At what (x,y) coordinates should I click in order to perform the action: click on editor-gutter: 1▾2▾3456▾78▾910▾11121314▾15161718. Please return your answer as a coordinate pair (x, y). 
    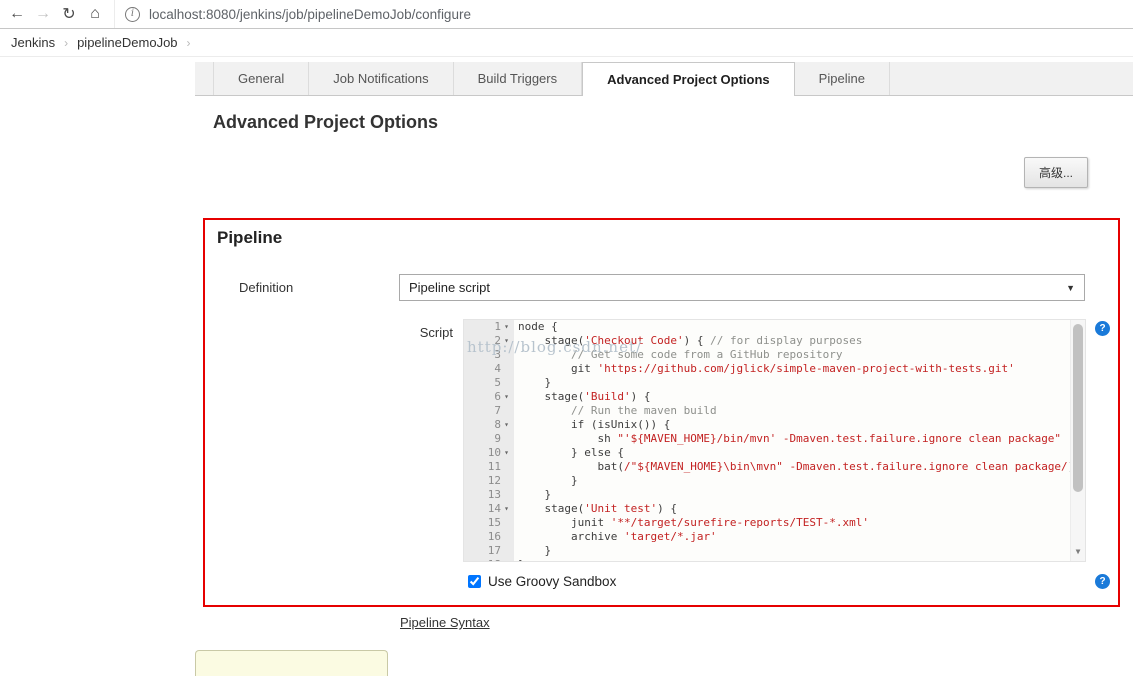
    Looking at the image, I should click on (489, 440).